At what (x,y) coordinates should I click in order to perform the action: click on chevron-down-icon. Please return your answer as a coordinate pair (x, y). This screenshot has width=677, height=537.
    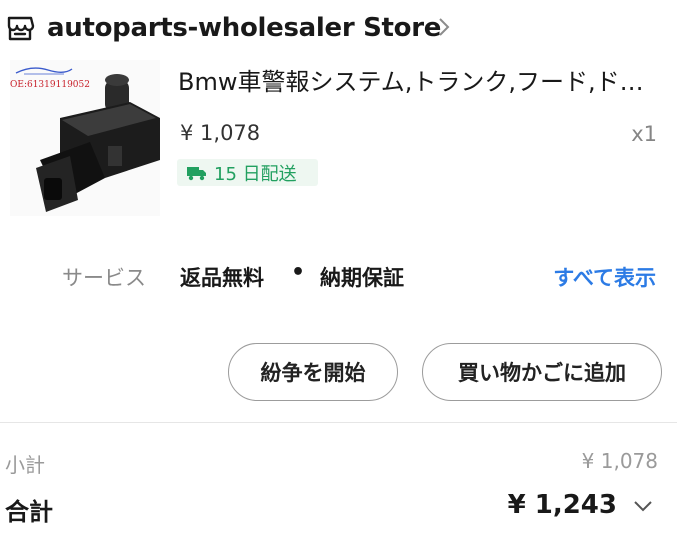
    Looking at the image, I should click on (643, 506).